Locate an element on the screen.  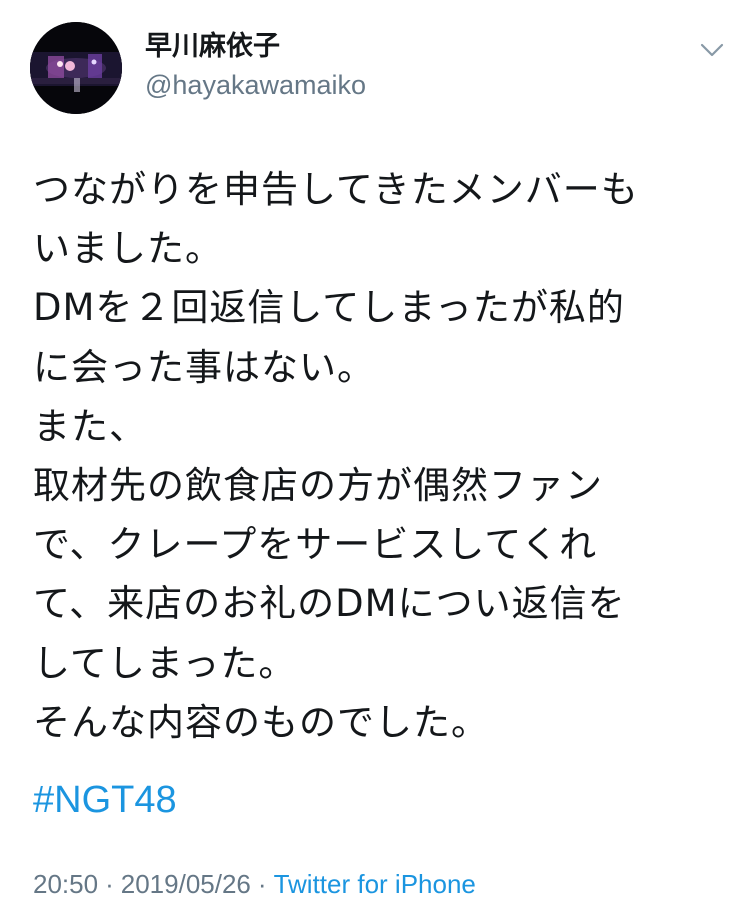
avatar-photo-icon is located at coordinates (76, 68).